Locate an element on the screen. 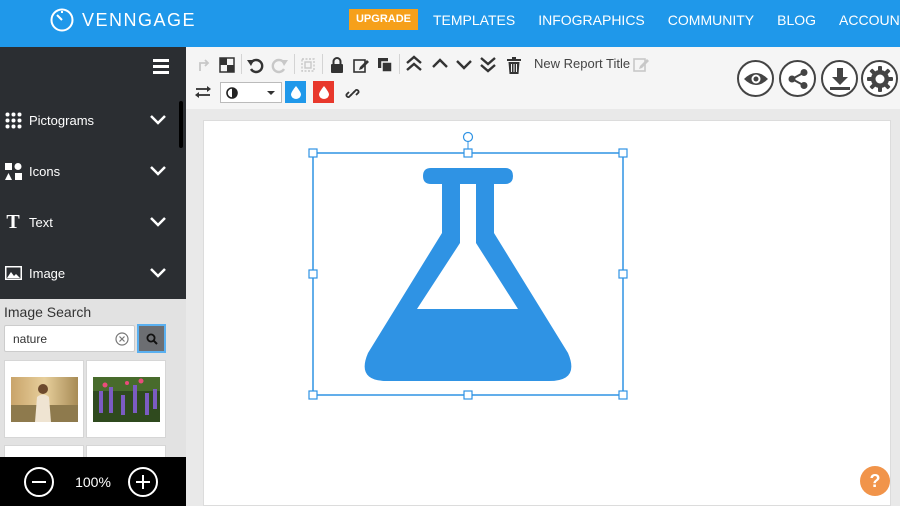  sidebar-item-label: Pictograms is located at coordinates (62, 120).